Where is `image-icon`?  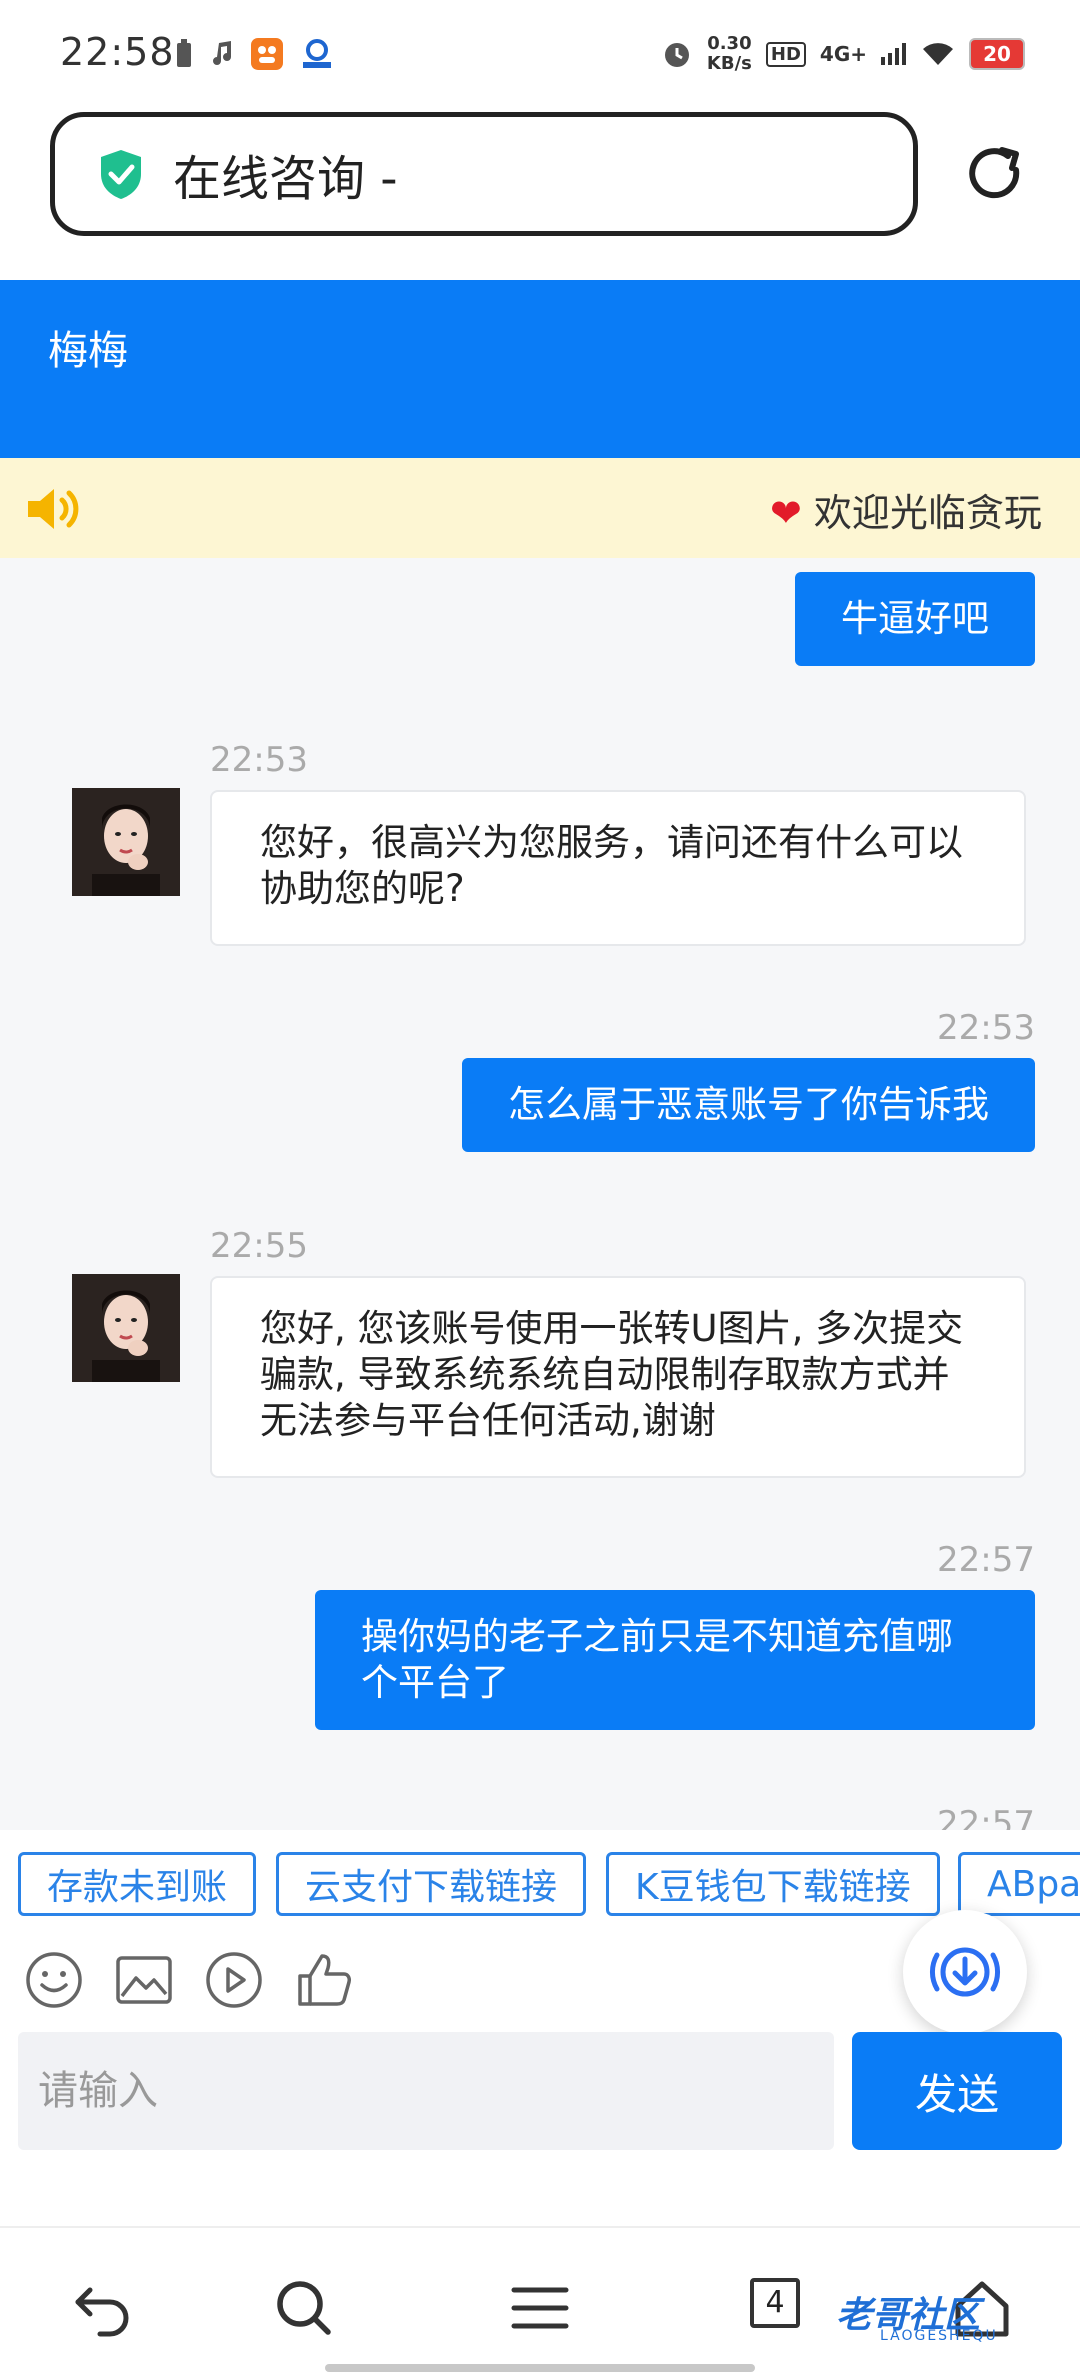
image-icon is located at coordinates (144, 1980).